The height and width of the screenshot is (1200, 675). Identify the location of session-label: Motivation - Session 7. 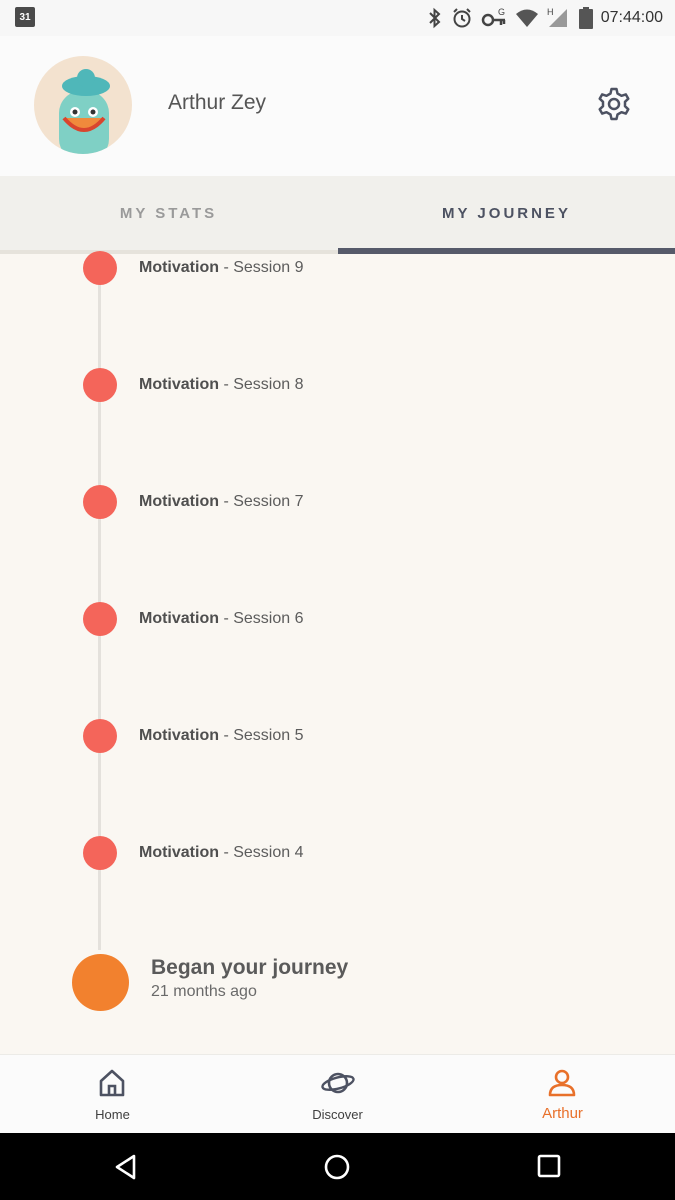
(221, 501).